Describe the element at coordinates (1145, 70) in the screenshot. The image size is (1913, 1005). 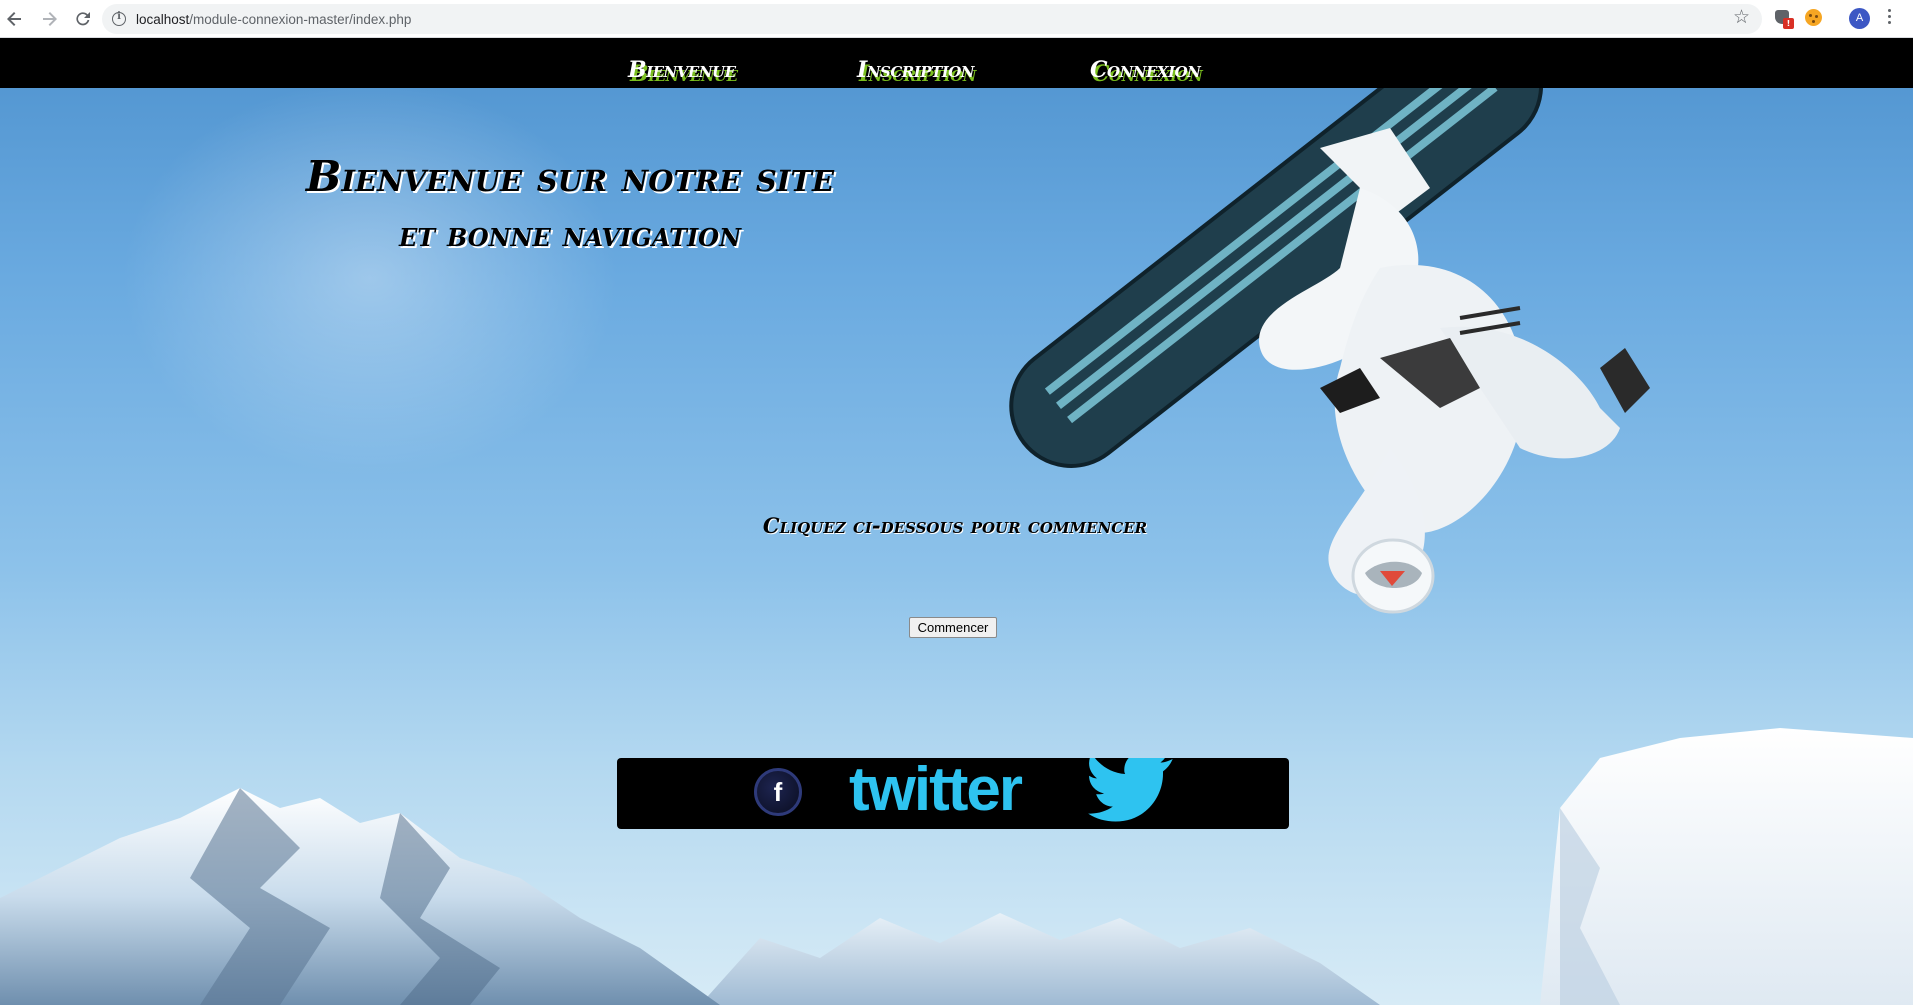
I see `nav-link-connexion: Connexion` at that location.